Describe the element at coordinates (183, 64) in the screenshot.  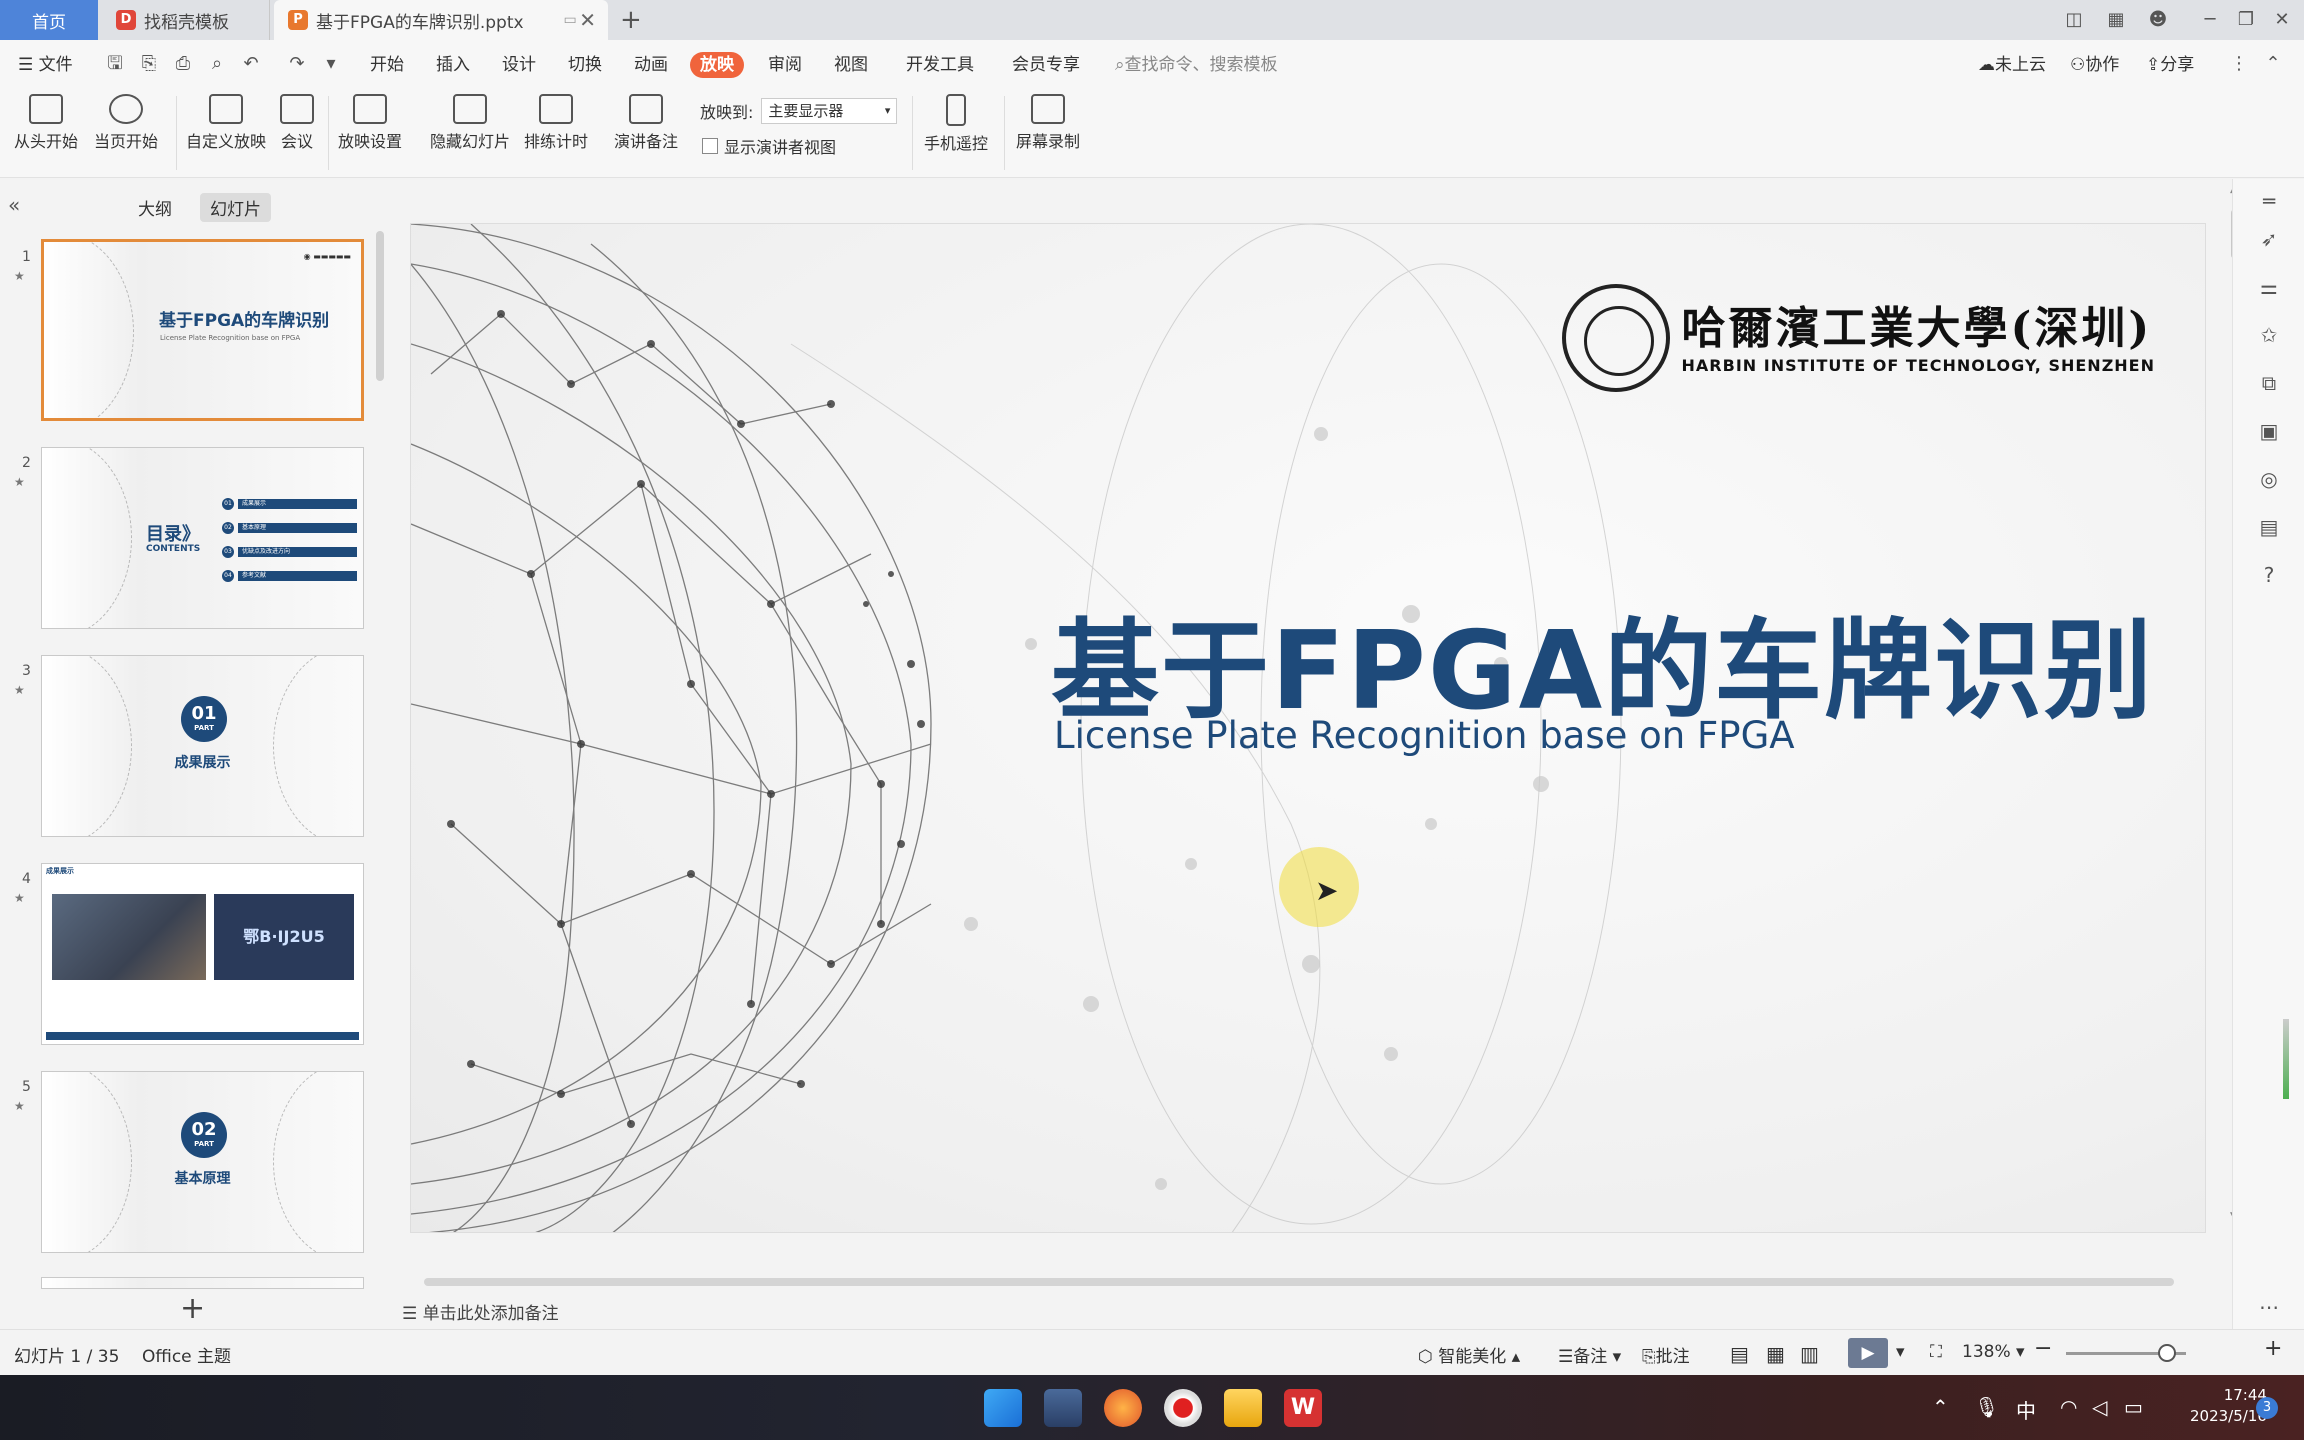
I see `print-icon: ⎙` at that location.